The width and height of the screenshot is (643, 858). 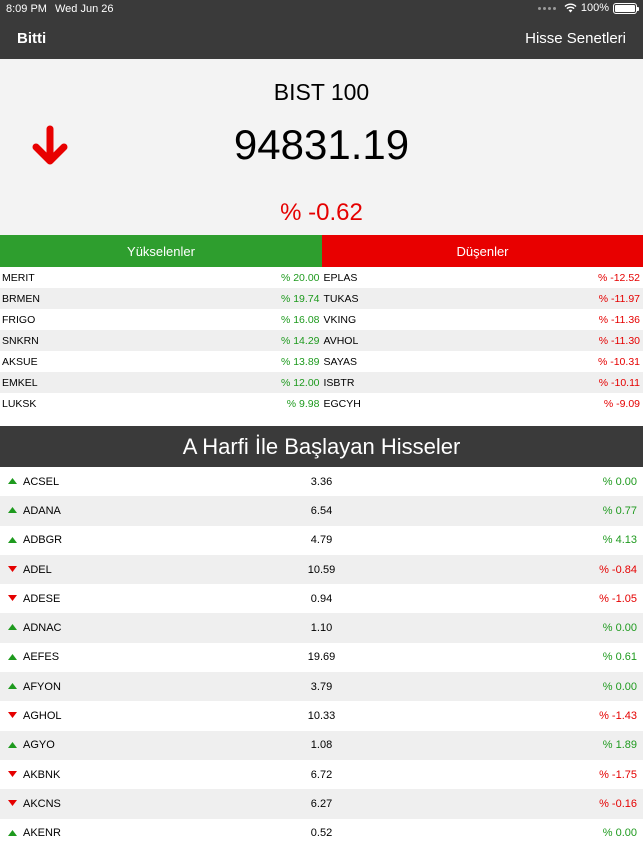 What do you see at coordinates (619, 540) in the screenshot?
I see `stock-change: % 4.13` at bounding box center [619, 540].